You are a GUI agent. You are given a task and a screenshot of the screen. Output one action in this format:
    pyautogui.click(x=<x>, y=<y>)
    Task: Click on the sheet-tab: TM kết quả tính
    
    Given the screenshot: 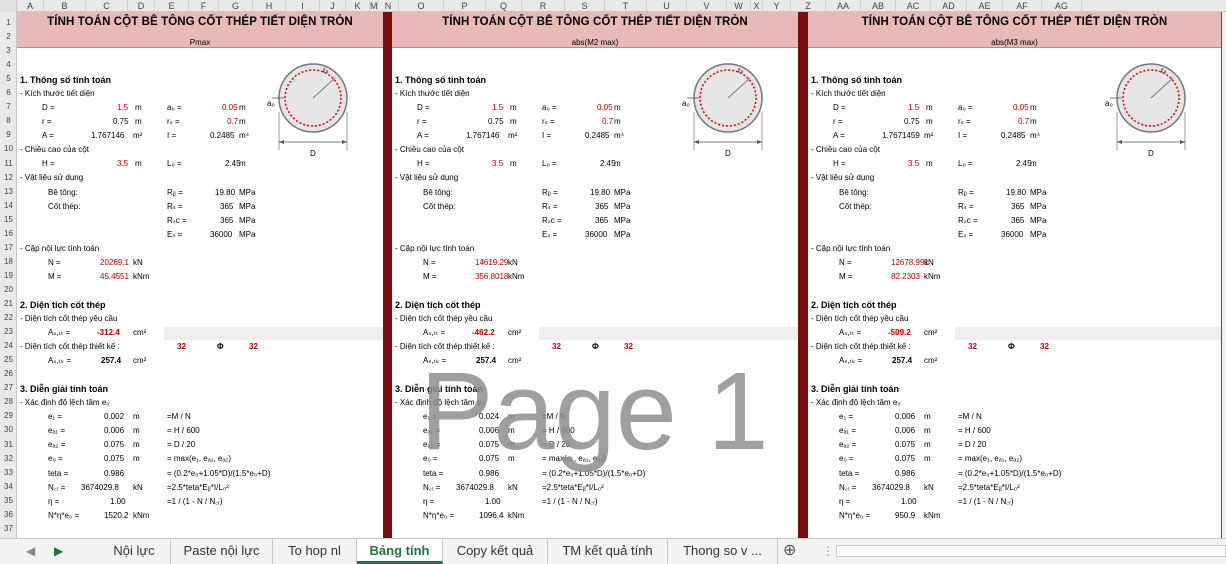 What is the action you would take?
    pyautogui.click(x=608, y=551)
    